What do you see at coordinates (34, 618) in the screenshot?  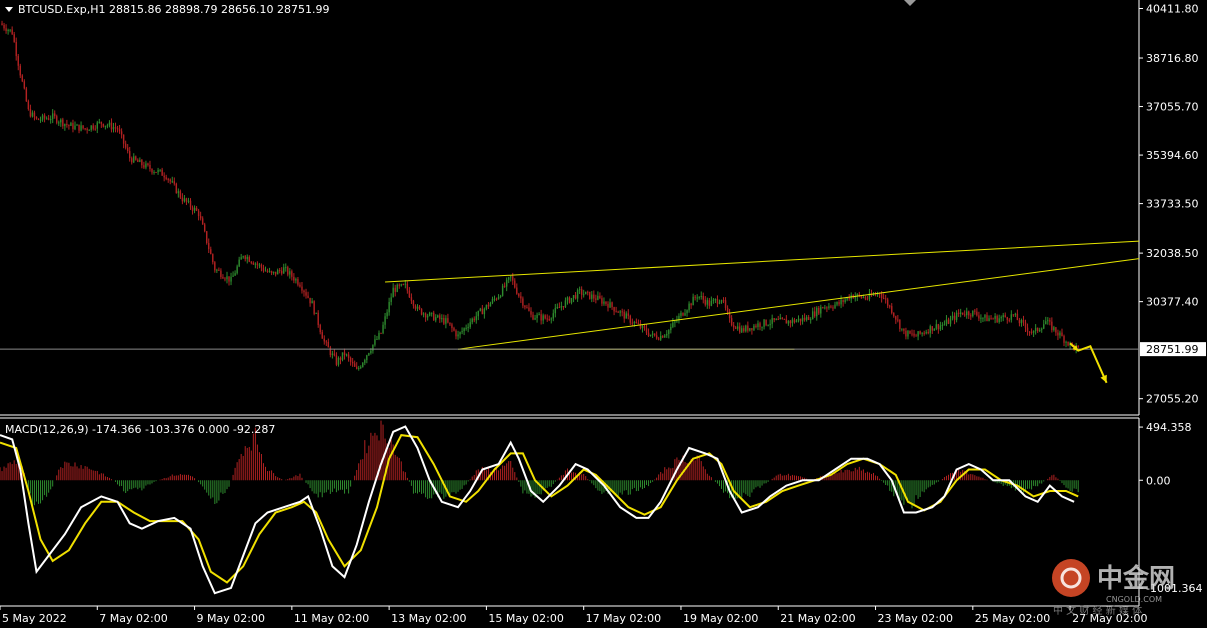 I see `time-tick-label: 5 May 2022` at bounding box center [34, 618].